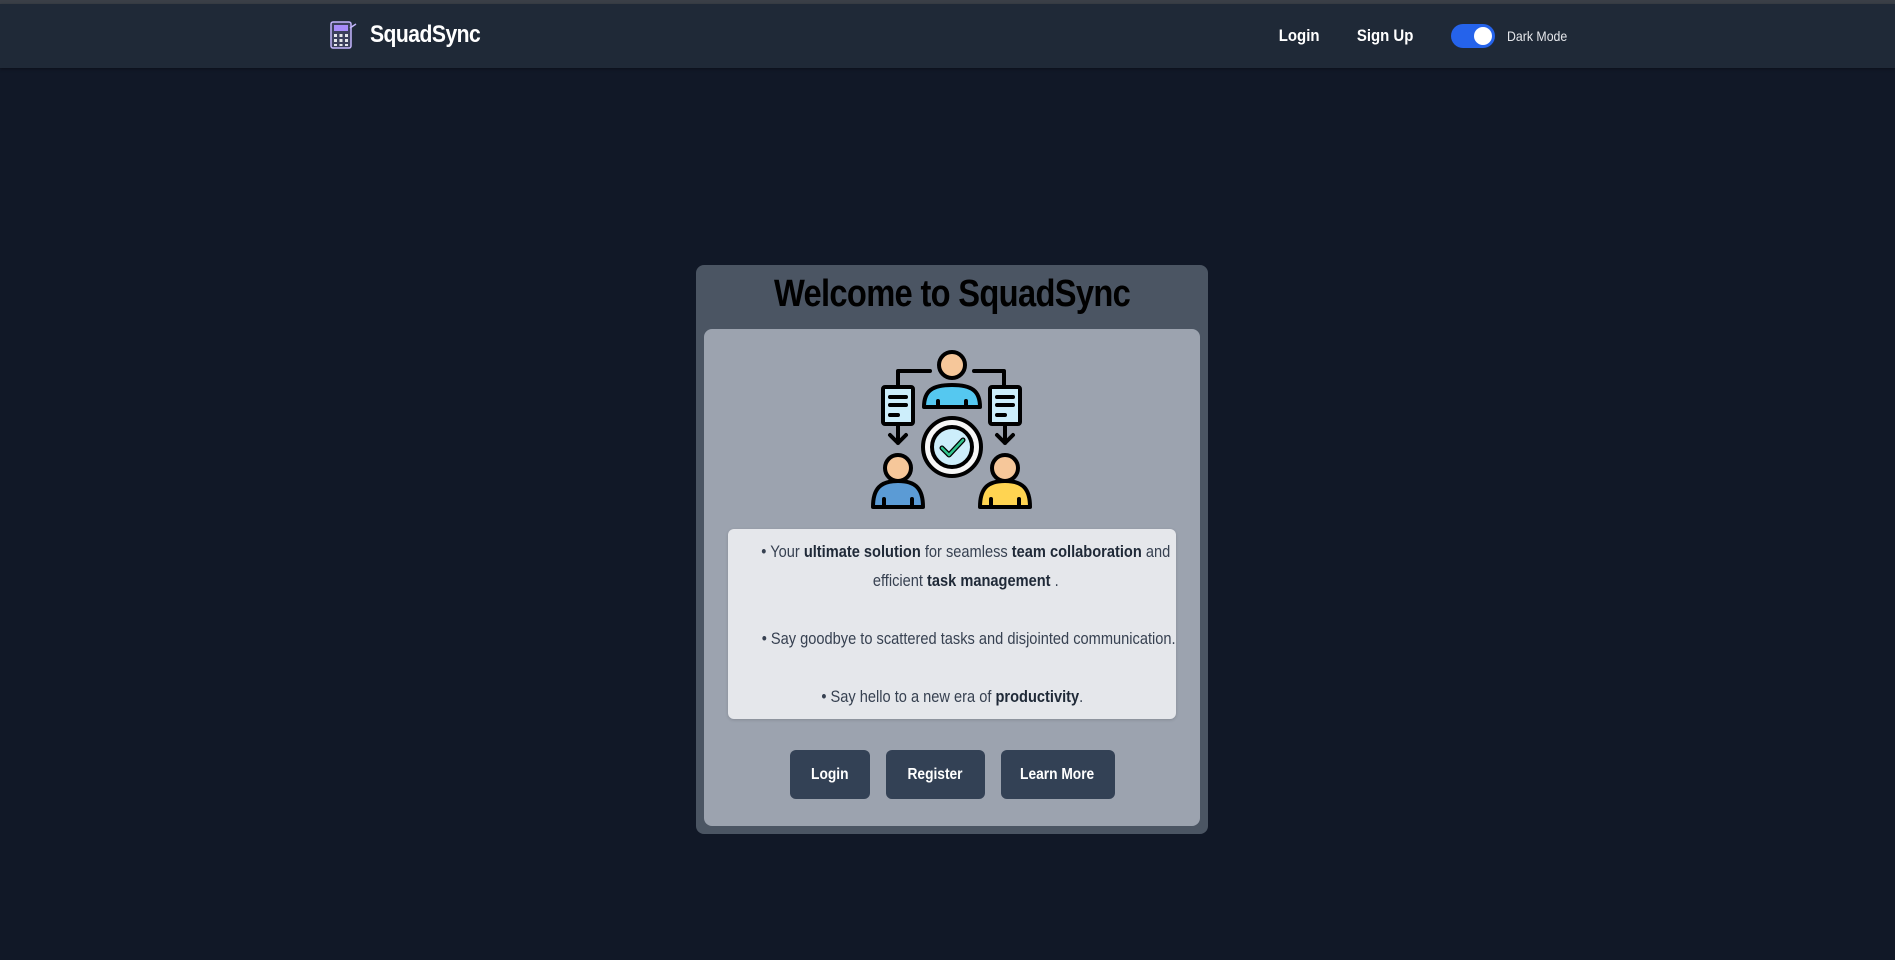  Describe the element at coordinates (782, 551) in the screenshot. I see `intro-text: • Your` at that location.